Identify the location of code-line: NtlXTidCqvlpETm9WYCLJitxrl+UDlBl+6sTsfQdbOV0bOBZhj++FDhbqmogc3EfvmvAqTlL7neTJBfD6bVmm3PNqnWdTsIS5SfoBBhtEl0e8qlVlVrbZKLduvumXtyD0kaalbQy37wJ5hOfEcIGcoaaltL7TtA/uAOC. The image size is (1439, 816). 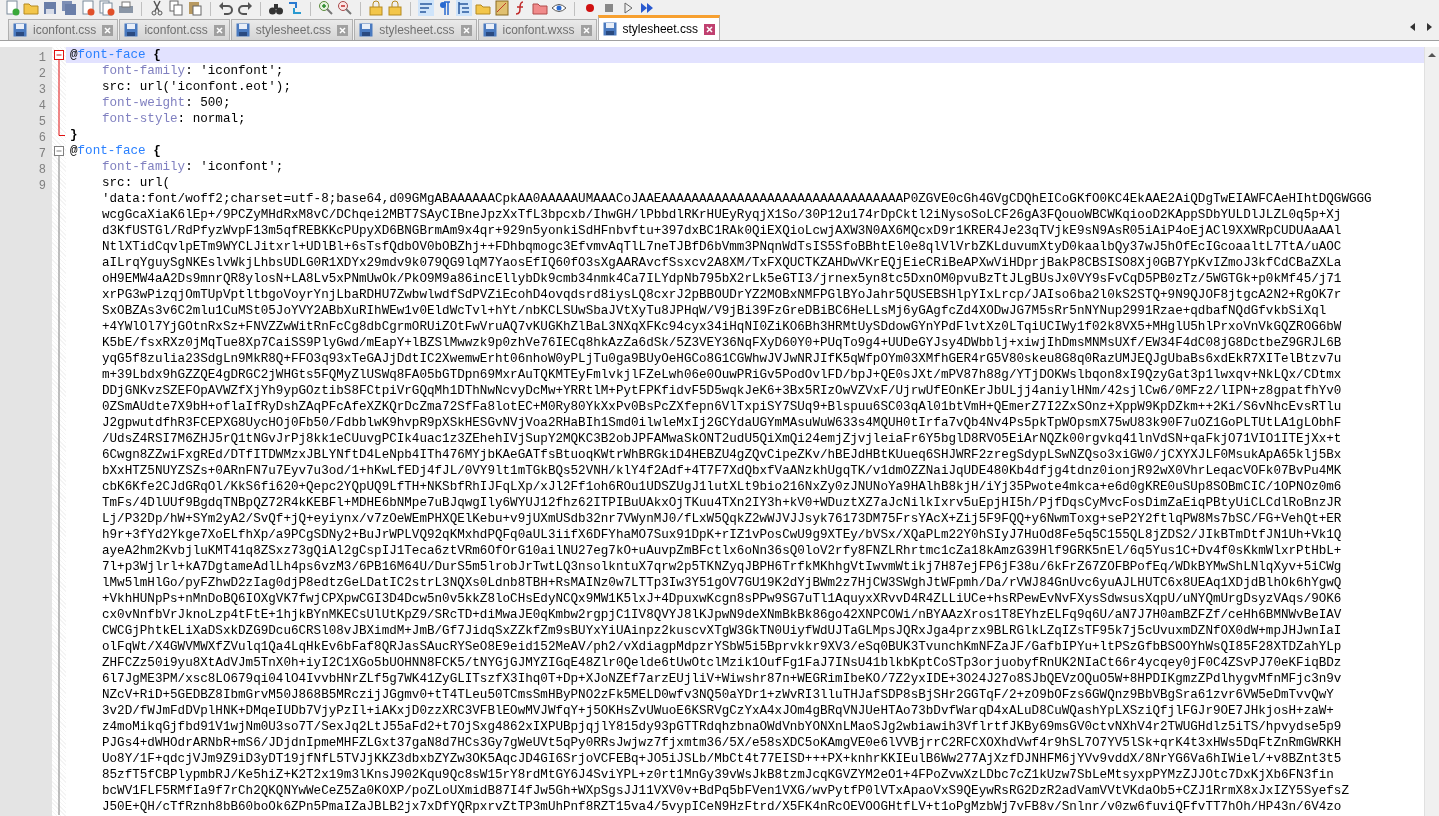
(722, 247).